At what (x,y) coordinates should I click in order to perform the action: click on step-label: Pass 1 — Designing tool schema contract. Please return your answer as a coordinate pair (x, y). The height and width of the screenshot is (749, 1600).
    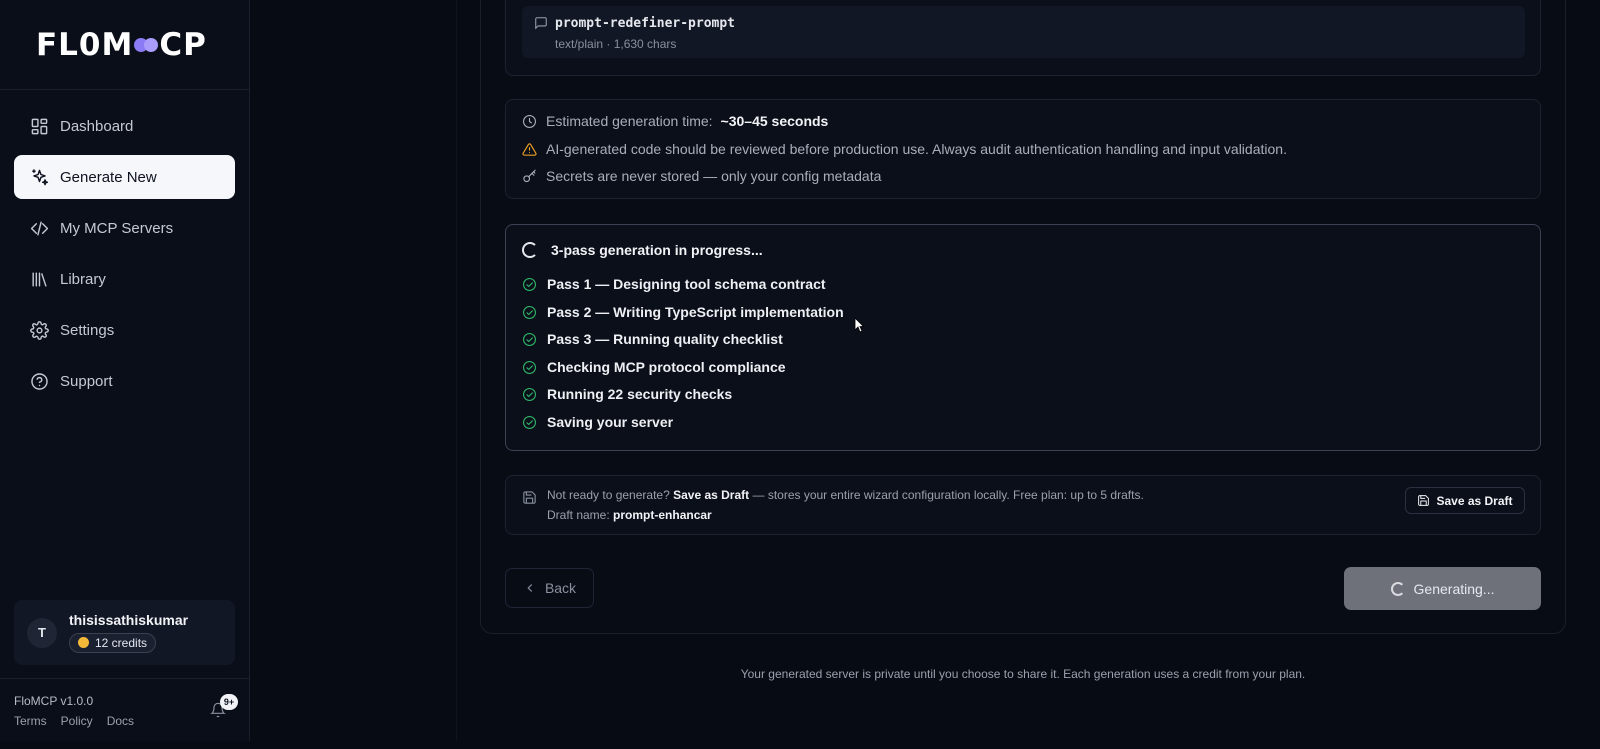
    Looking at the image, I should click on (686, 284).